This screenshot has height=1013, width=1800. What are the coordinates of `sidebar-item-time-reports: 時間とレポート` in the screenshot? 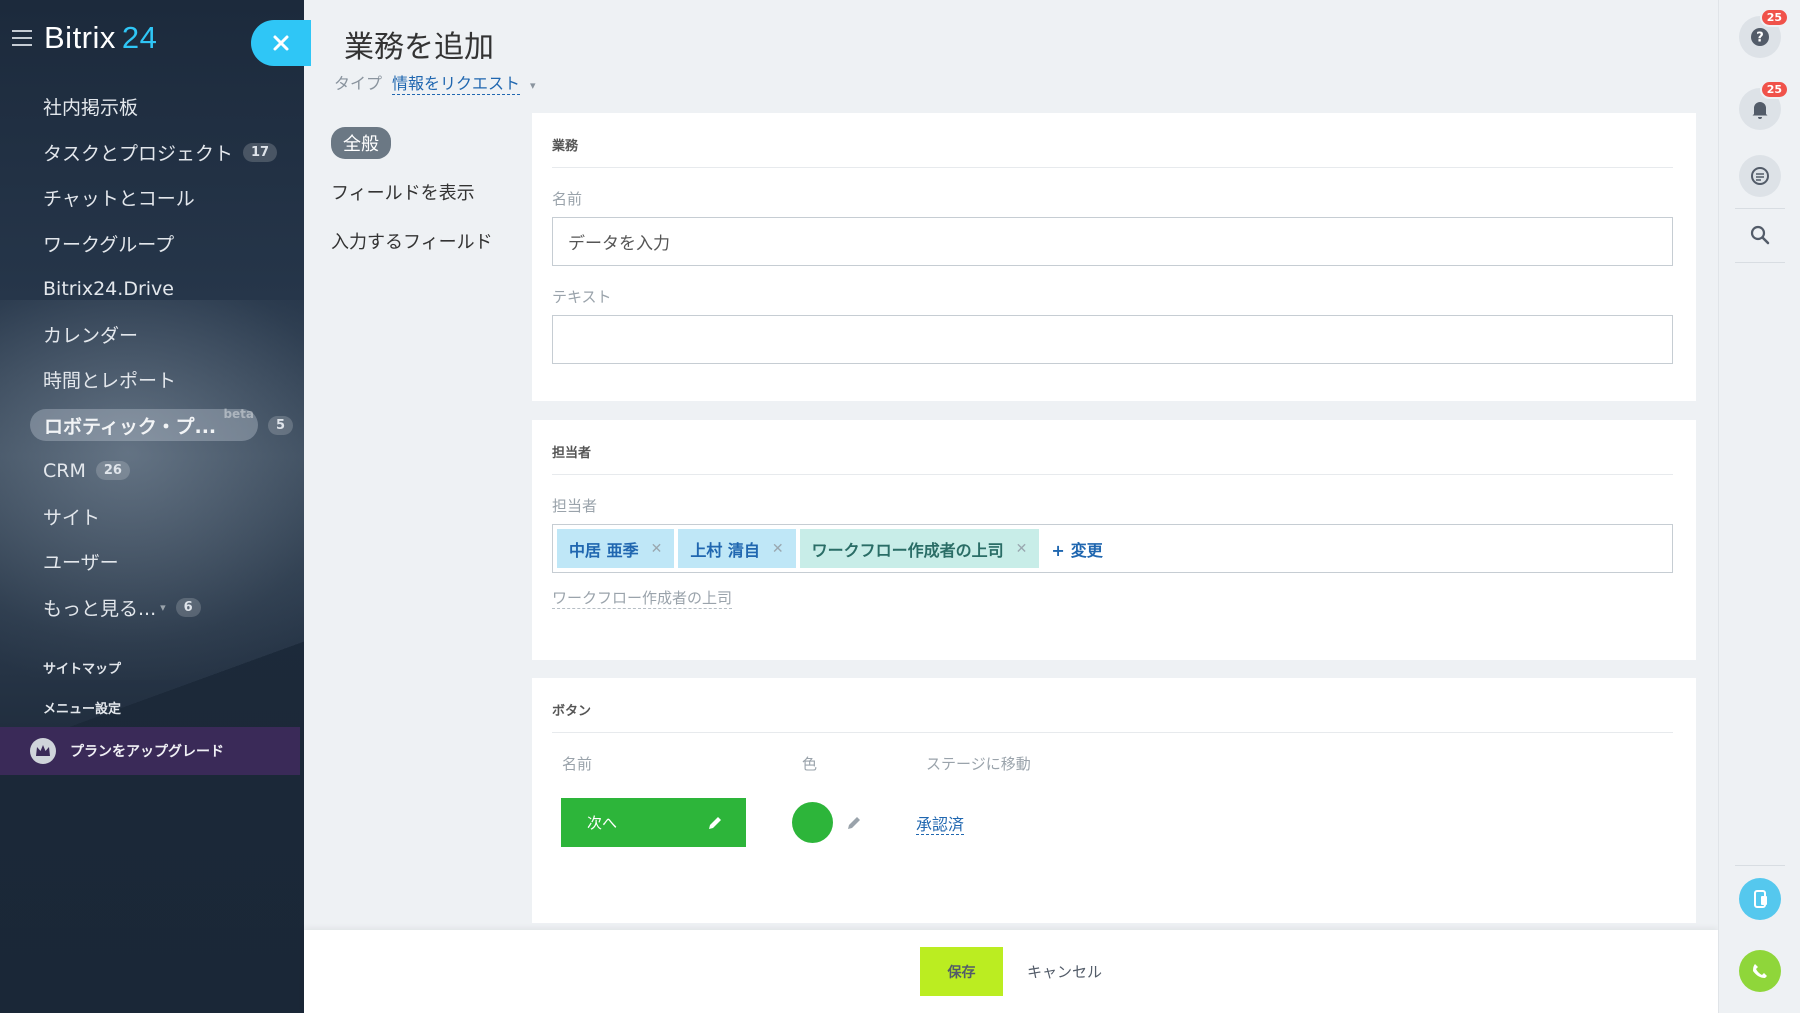 It's located at (152, 380).